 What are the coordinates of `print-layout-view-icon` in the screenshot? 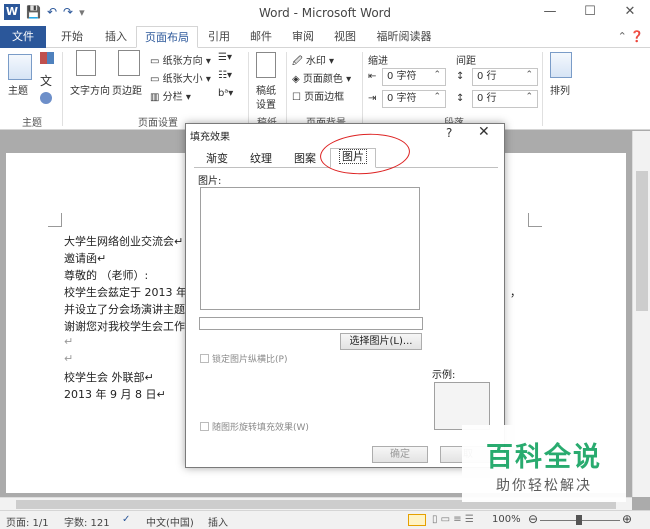 It's located at (417, 520).